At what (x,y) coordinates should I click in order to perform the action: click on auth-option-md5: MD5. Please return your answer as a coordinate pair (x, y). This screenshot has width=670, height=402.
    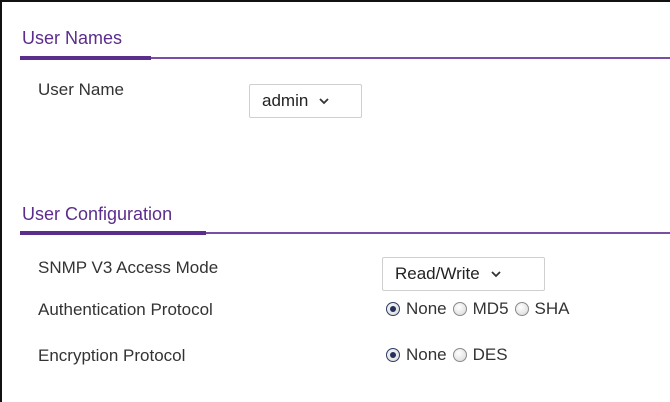
    Looking at the image, I should click on (480, 309).